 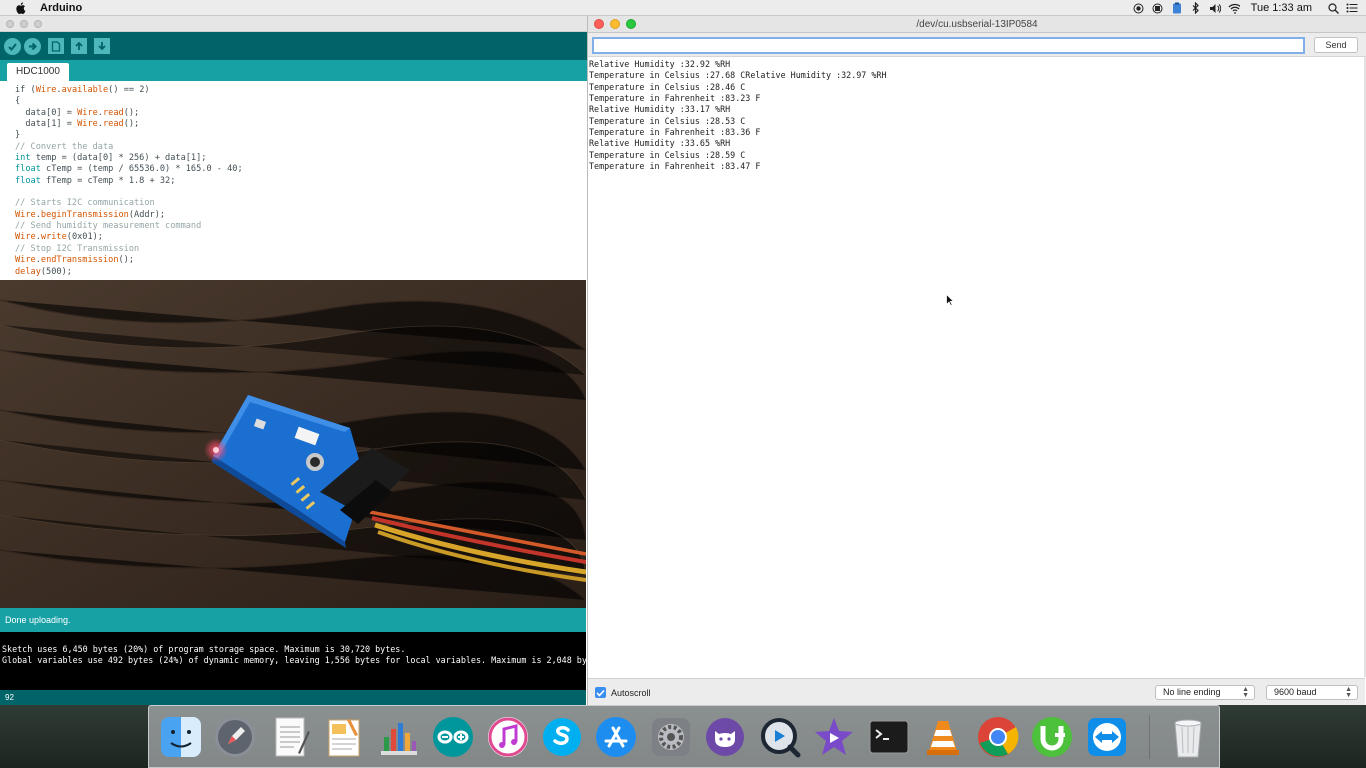 I want to click on line-ending-select: No line ending ▲ ▼, so click(x=1205, y=692).